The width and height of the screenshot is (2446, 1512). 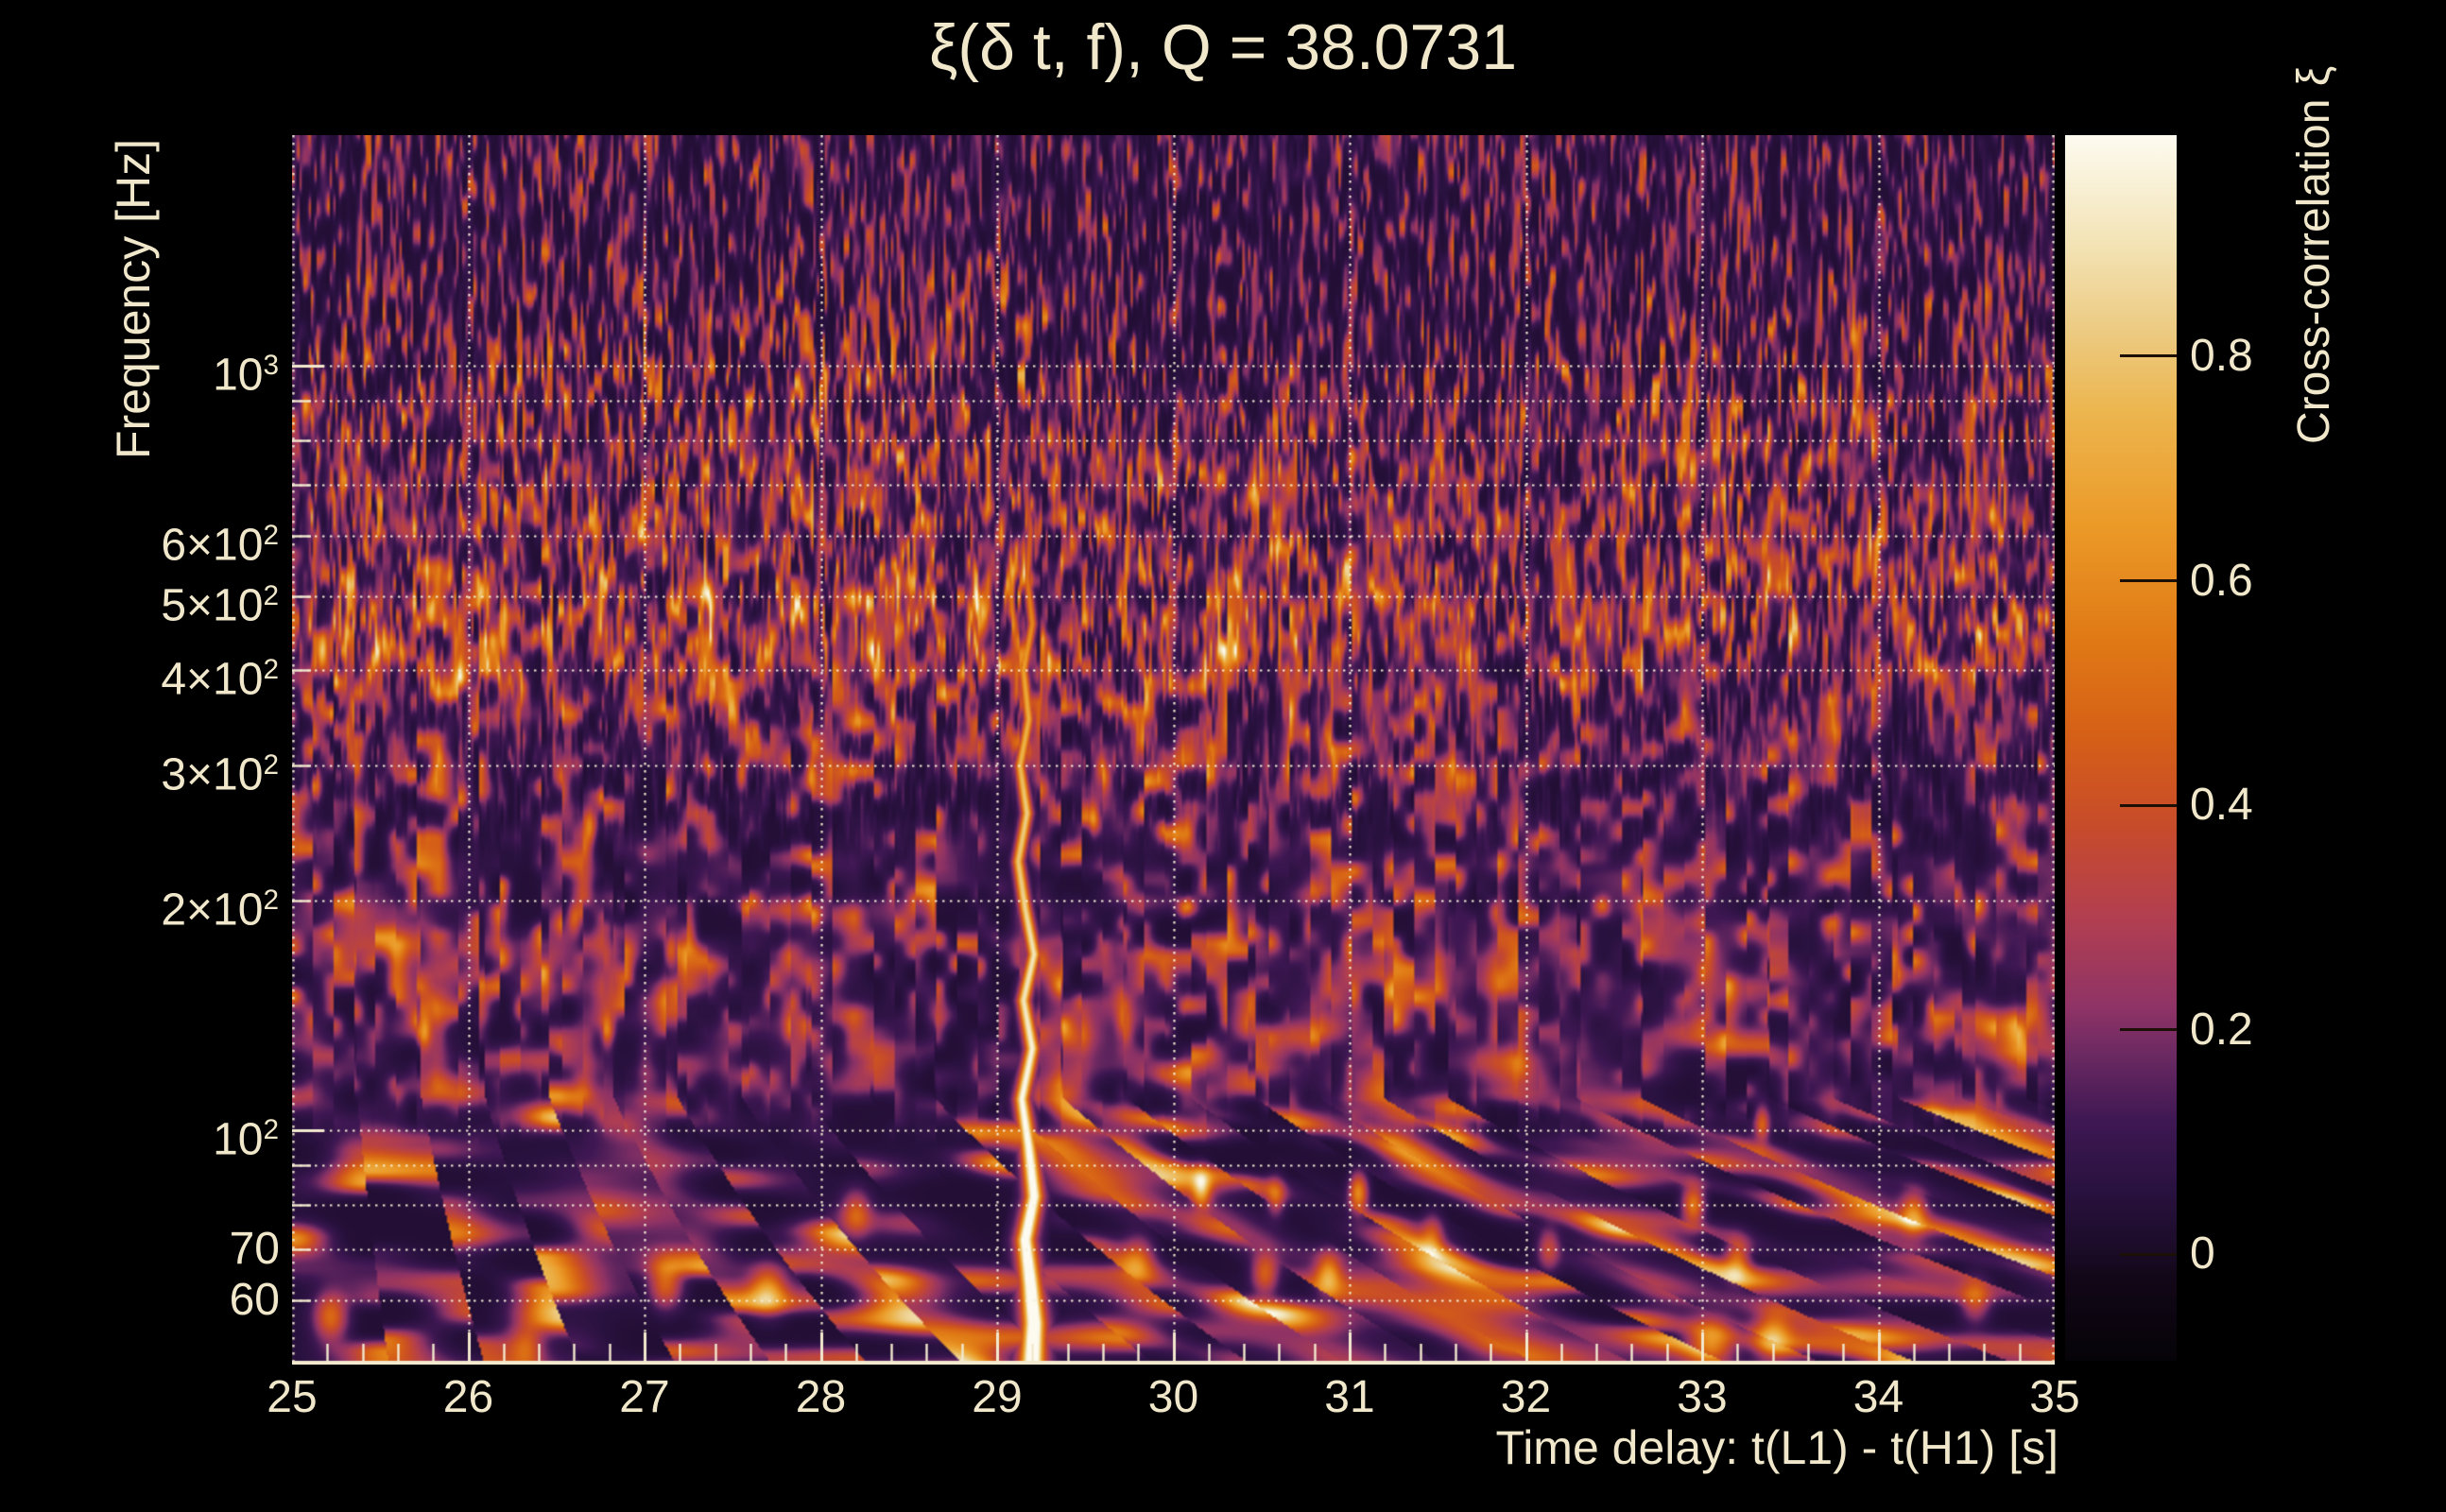 What do you see at coordinates (998, 1397) in the screenshot?
I see `x-tick-label: 29` at bounding box center [998, 1397].